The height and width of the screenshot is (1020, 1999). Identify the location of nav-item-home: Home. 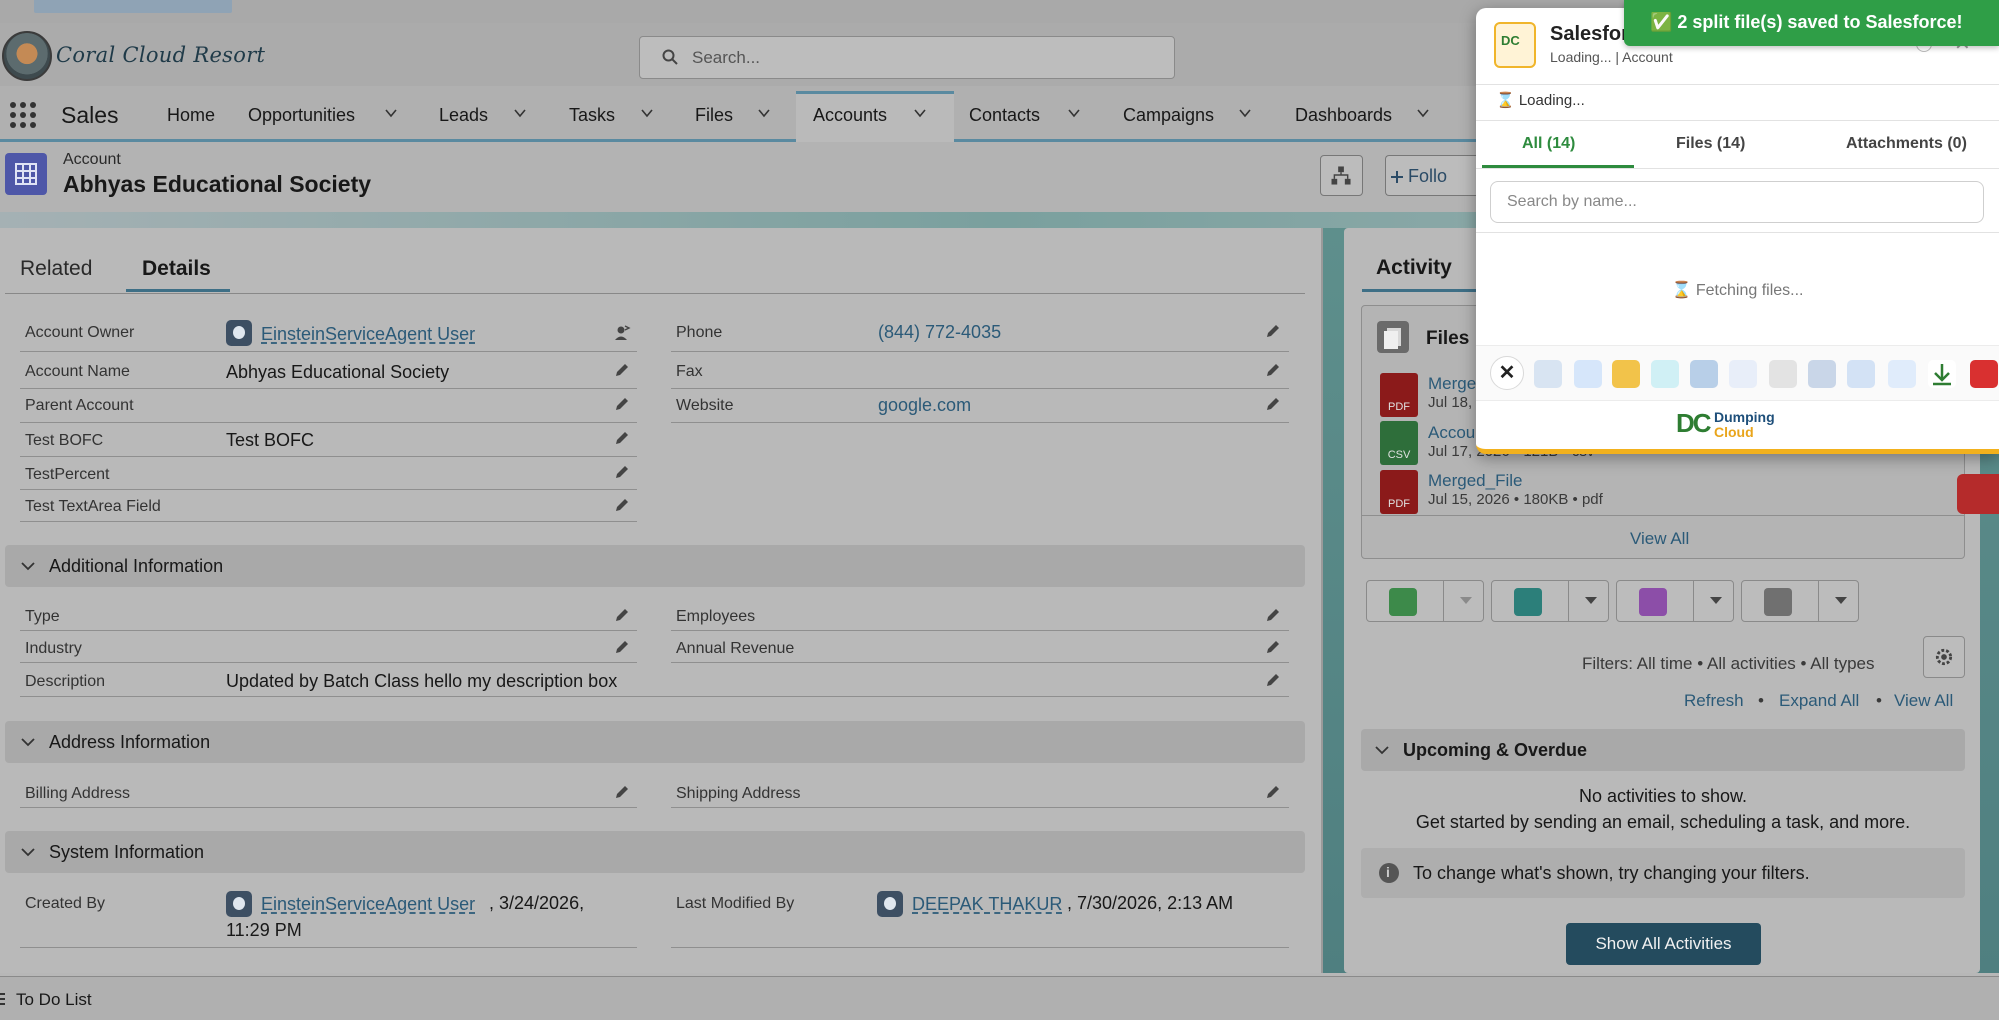
(191, 115).